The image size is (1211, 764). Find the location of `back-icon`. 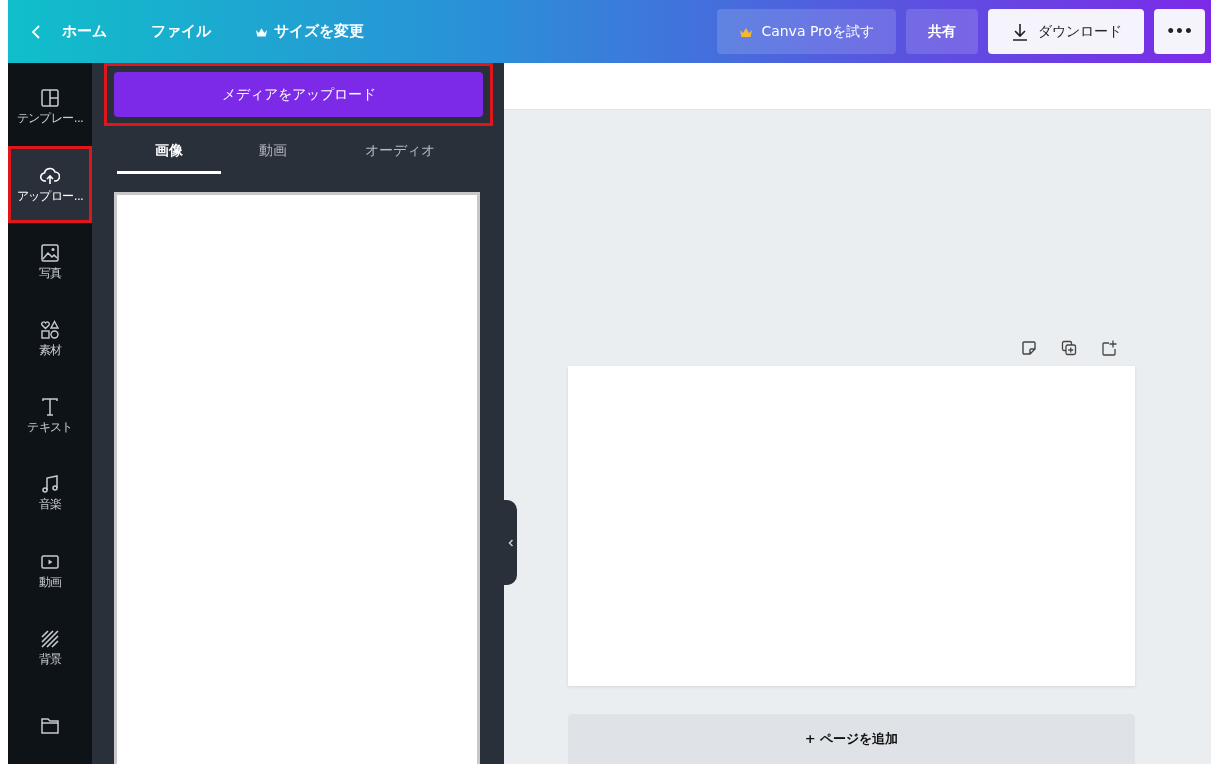

back-icon is located at coordinates (36, 31).